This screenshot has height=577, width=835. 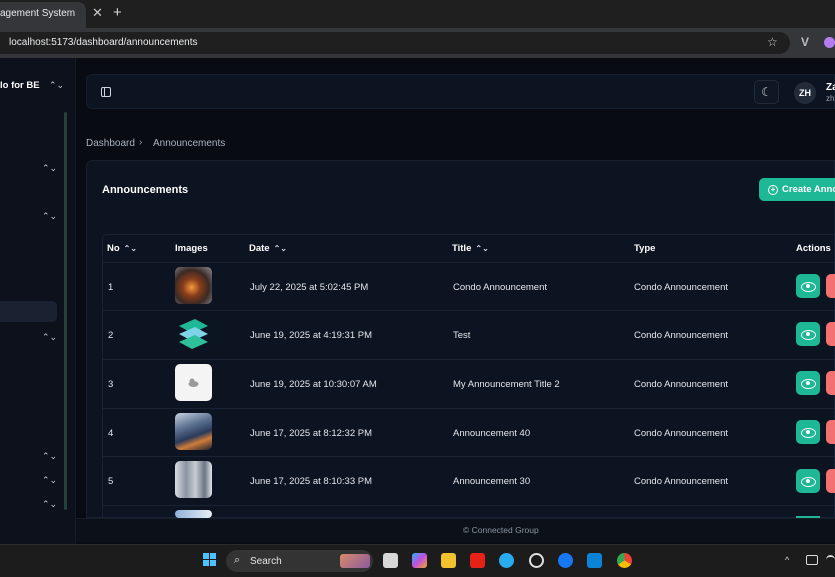 I want to click on footer-copyright: © Connected Group, so click(x=501, y=530).